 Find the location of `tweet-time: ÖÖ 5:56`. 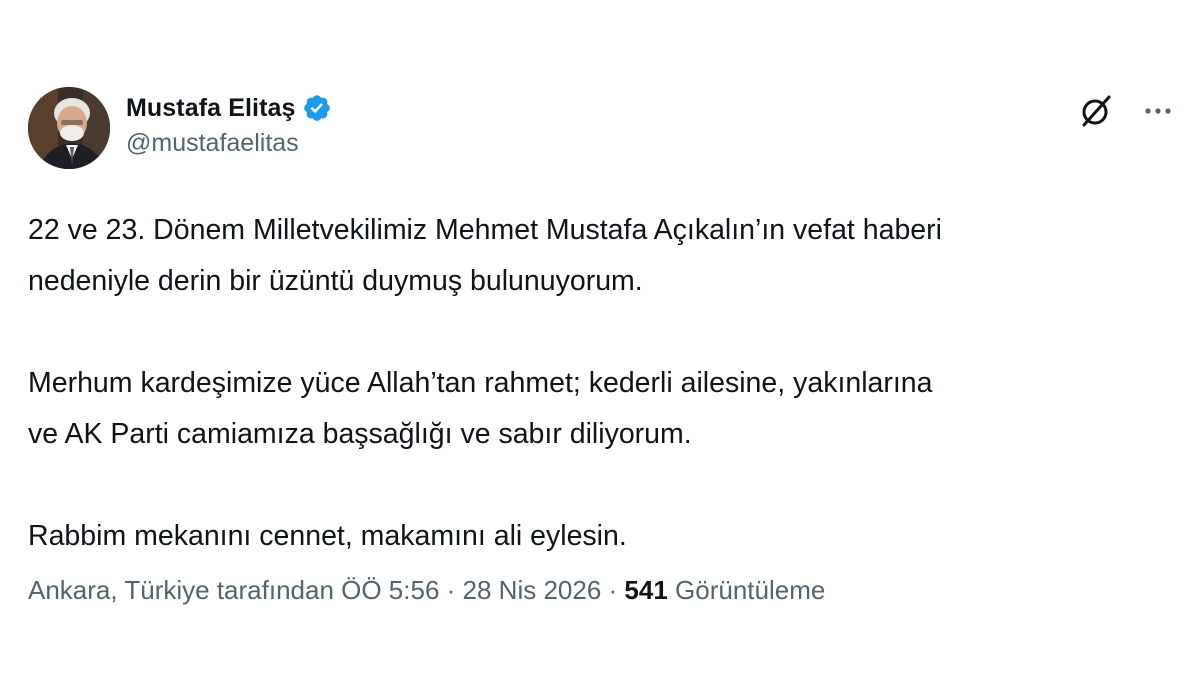

tweet-time: ÖÖ 5:56 is located at coordinates (390, 590).